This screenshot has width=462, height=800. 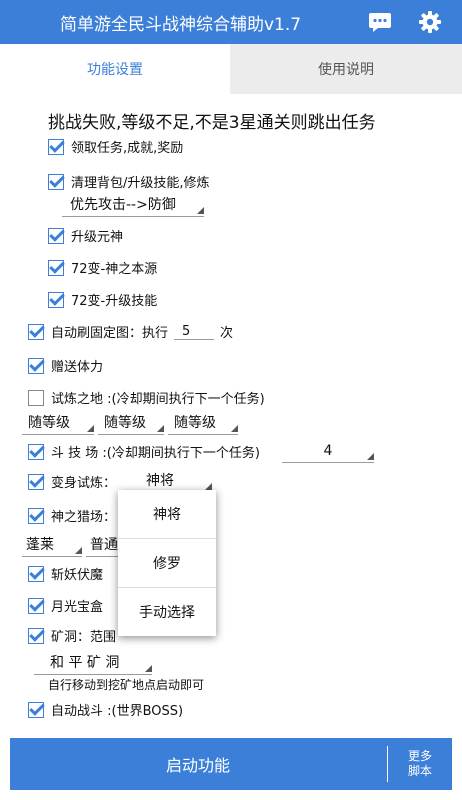 I want to click on auto-battle-option: 自动战斗 :(世界BOSS), so click(x=105, y=709).